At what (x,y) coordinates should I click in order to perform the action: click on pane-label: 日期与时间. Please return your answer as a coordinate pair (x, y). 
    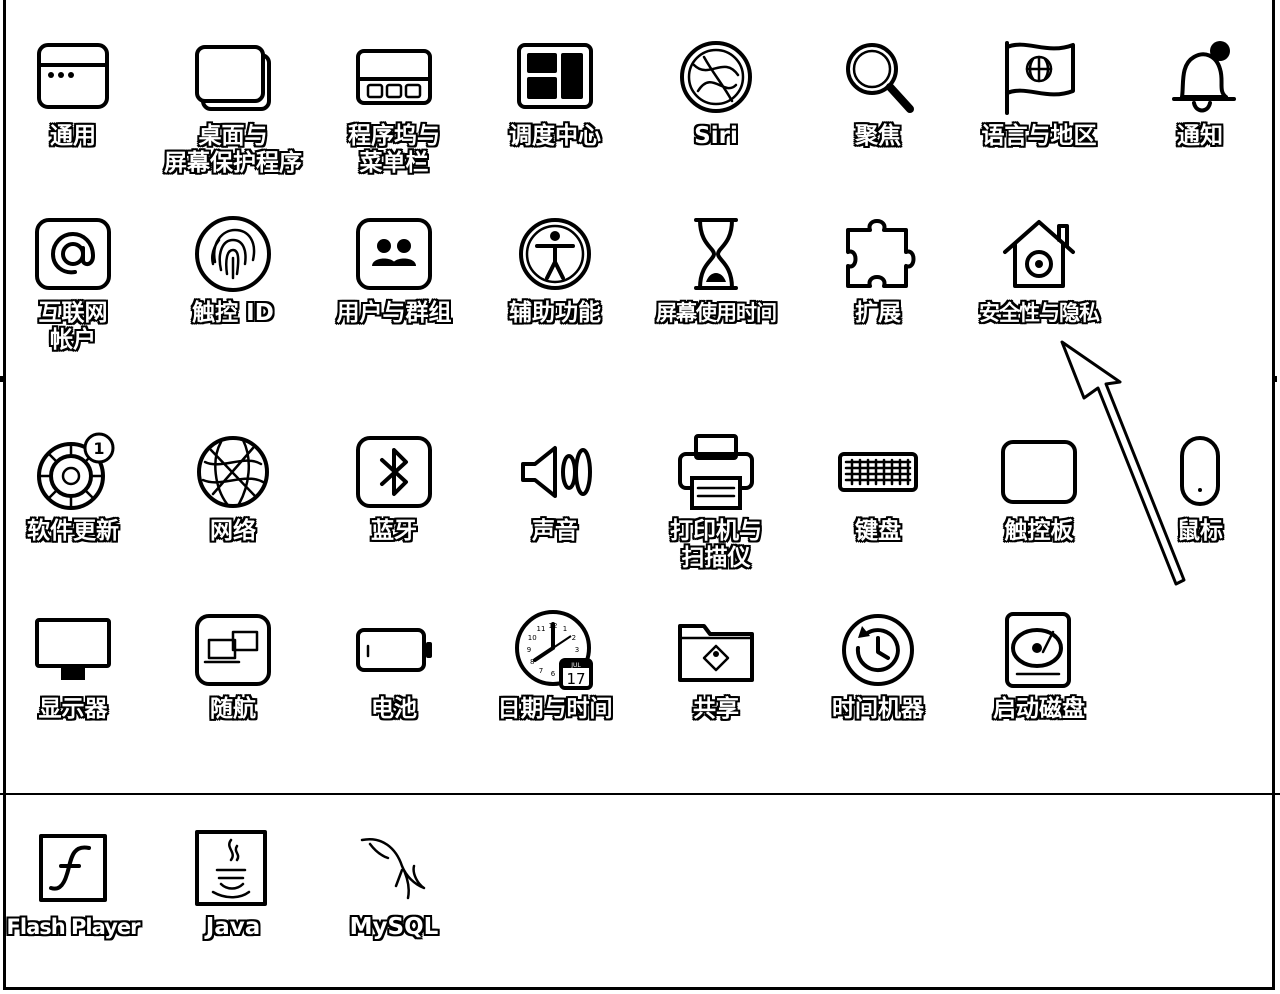
    Looking at the image, I should click on (555, 709).